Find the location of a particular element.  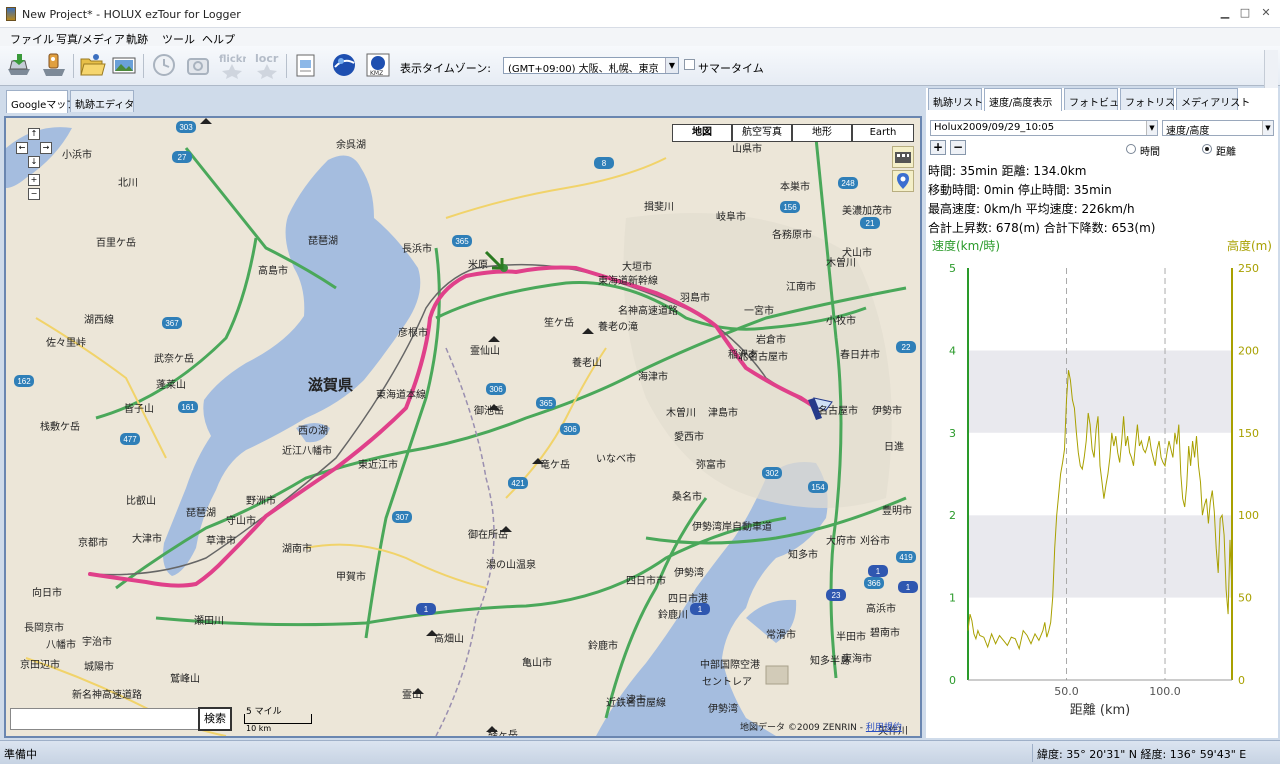

pan-up-button: ↑ is located at coordinates (34, 134).